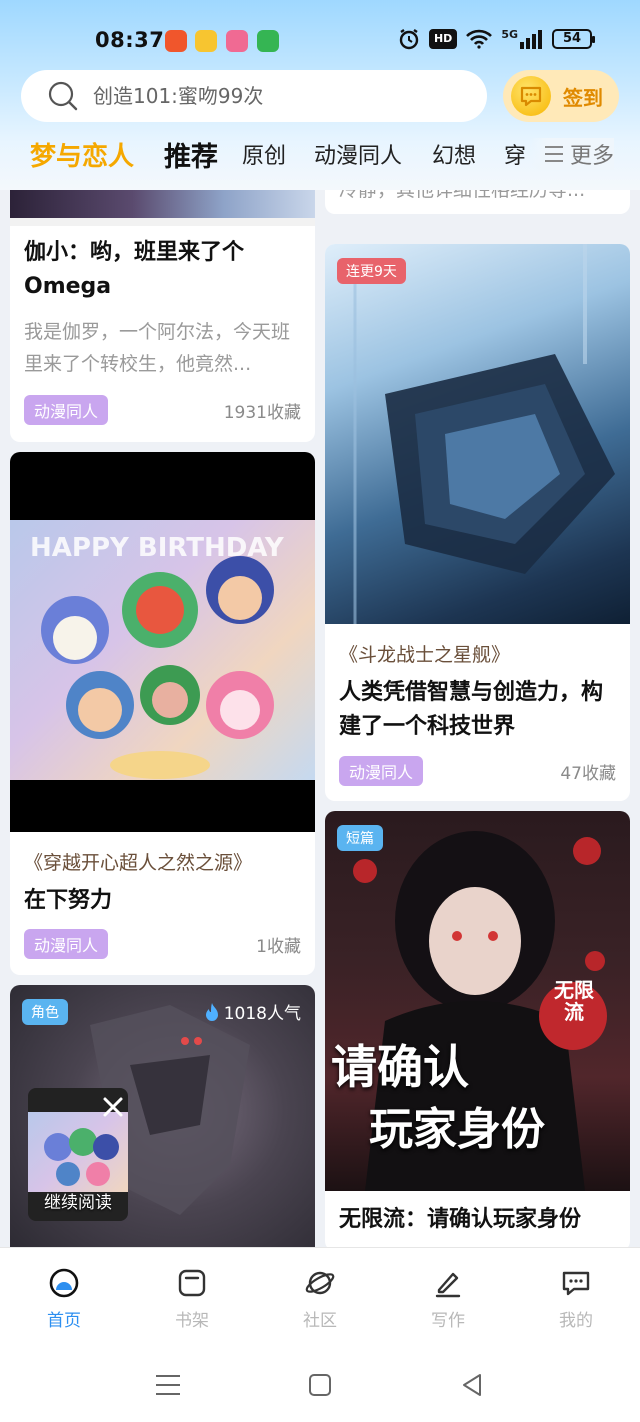 The width and height of the screenshot is (640, 1422). What do you see at coordinates (237, 41) in the screenshot?
I see `bilibili-app-icon` at bounding box center [237, 41].